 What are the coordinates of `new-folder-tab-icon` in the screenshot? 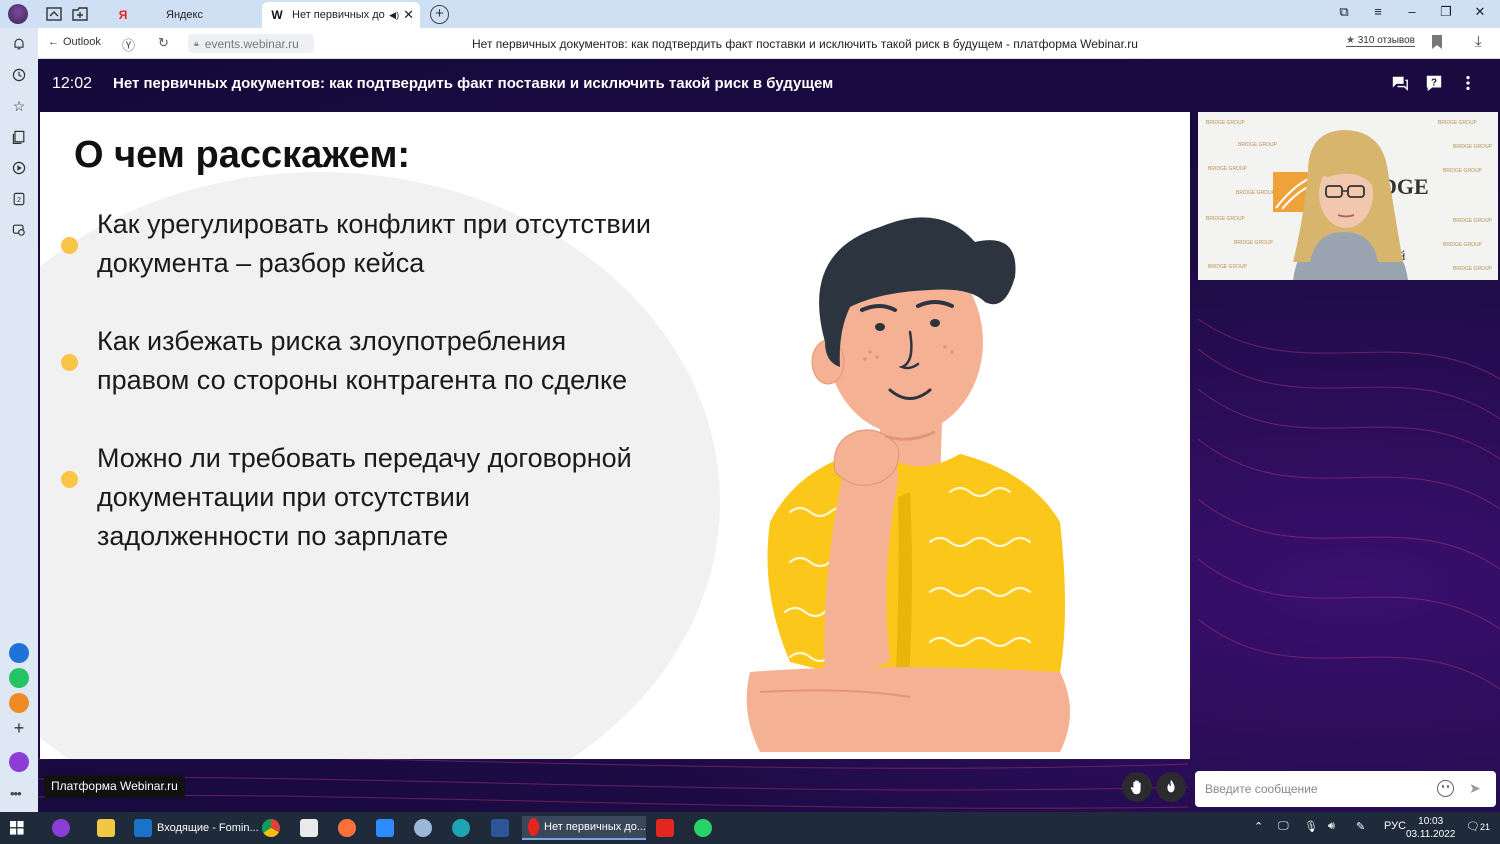 It's located at (80, 14).